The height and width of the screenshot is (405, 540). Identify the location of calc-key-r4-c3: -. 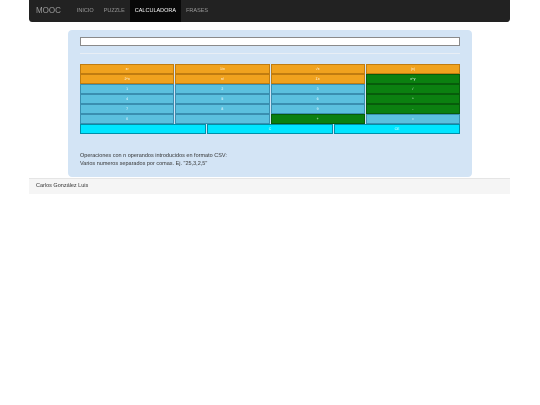
(412, 109).